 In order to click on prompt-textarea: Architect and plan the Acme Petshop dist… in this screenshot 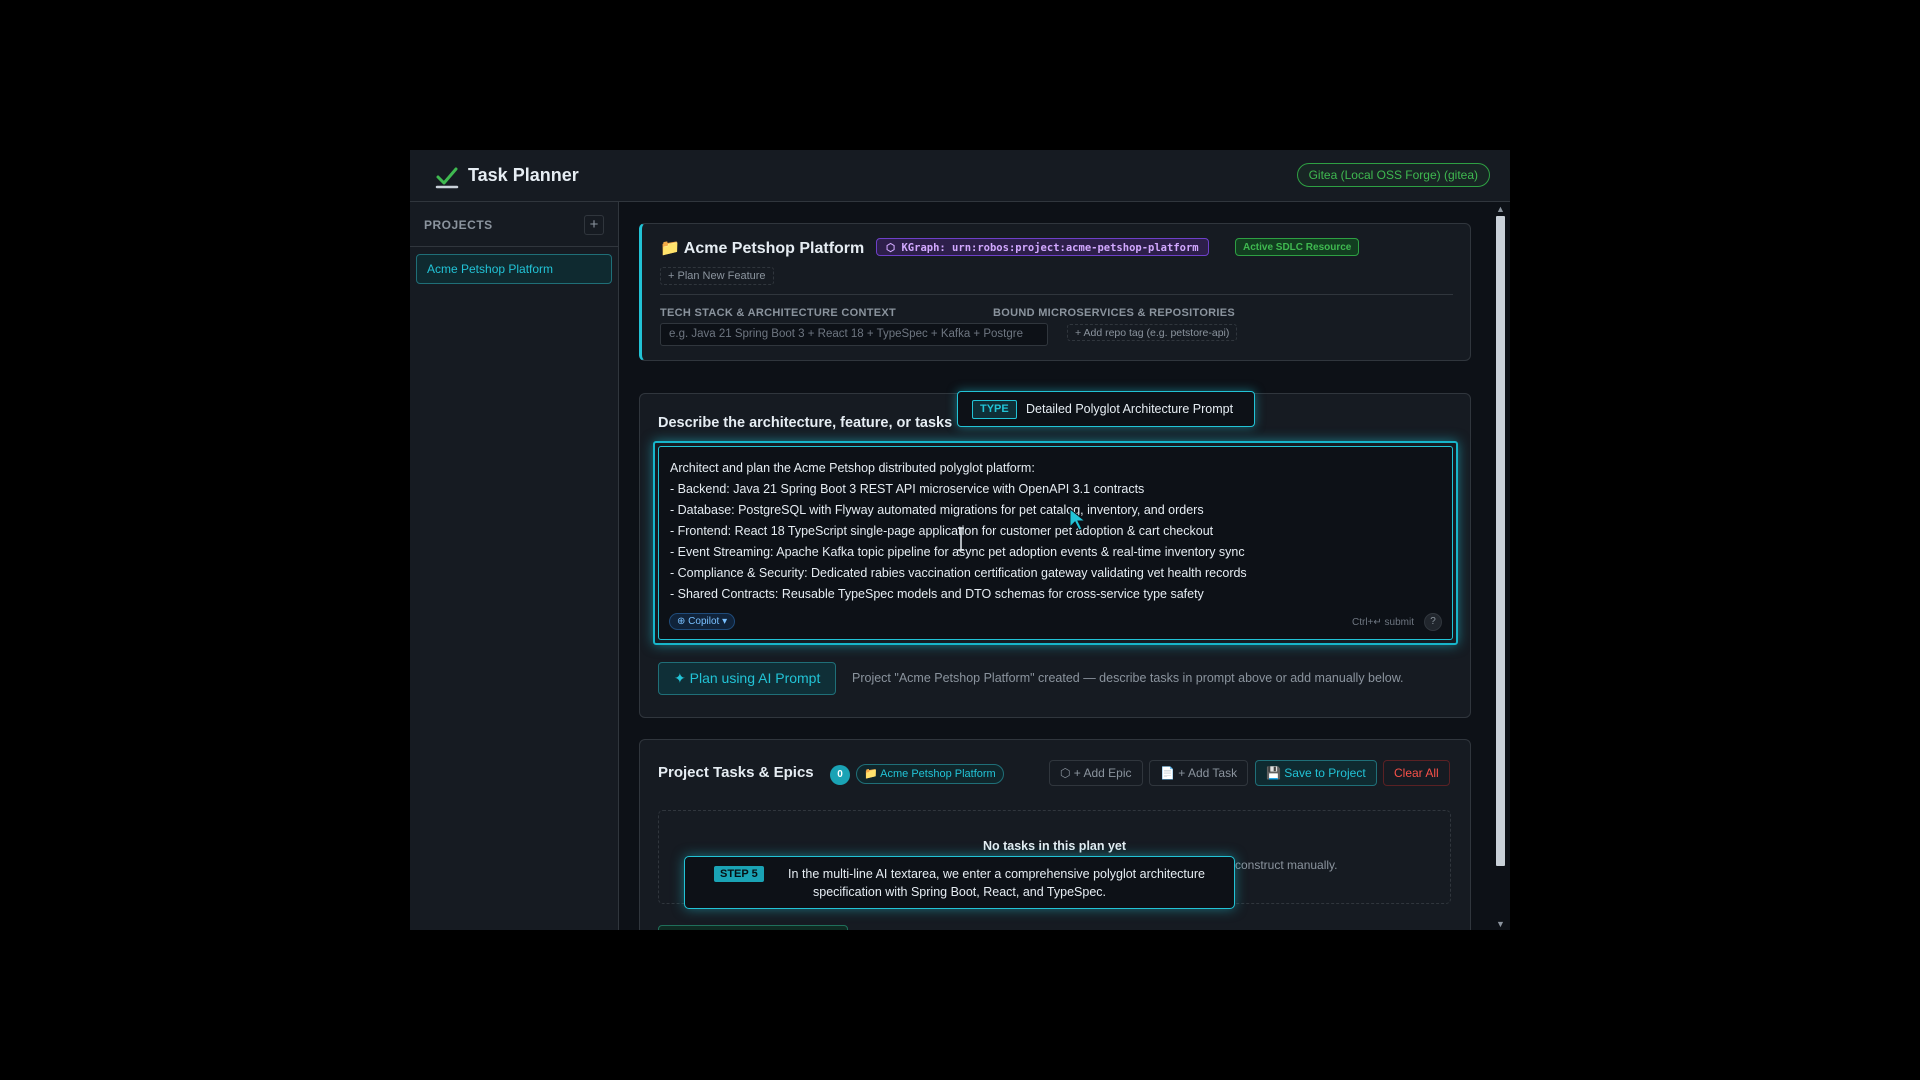, I will do `click(1055, 543)`.